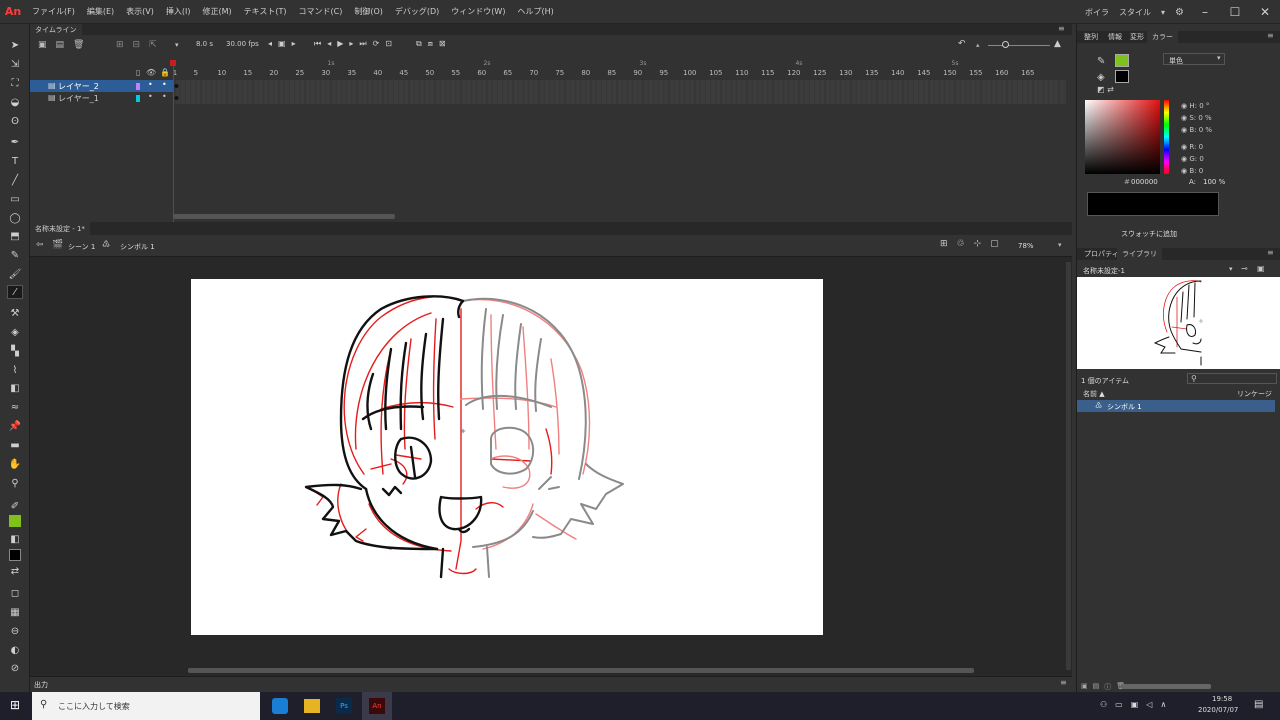  I want to click on next-keyframe-icon: ▸, so click(294, 43).